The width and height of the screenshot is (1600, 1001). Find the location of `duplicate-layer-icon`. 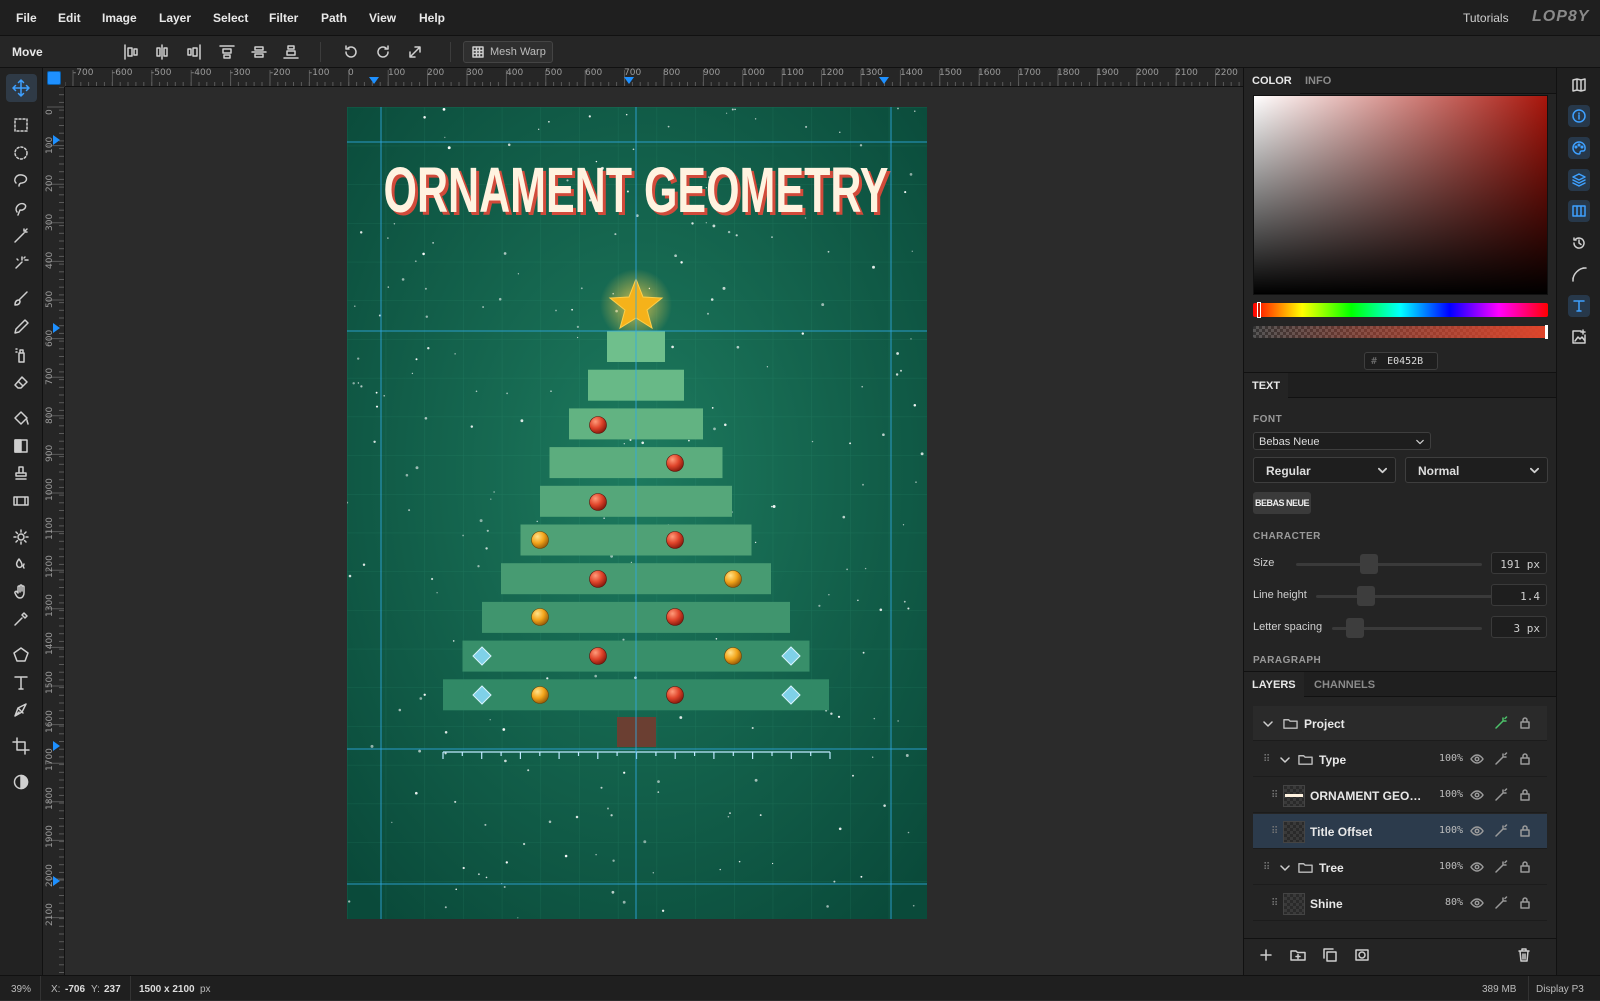

duplicate-layer-icon is located at coordinates (1331, 956).